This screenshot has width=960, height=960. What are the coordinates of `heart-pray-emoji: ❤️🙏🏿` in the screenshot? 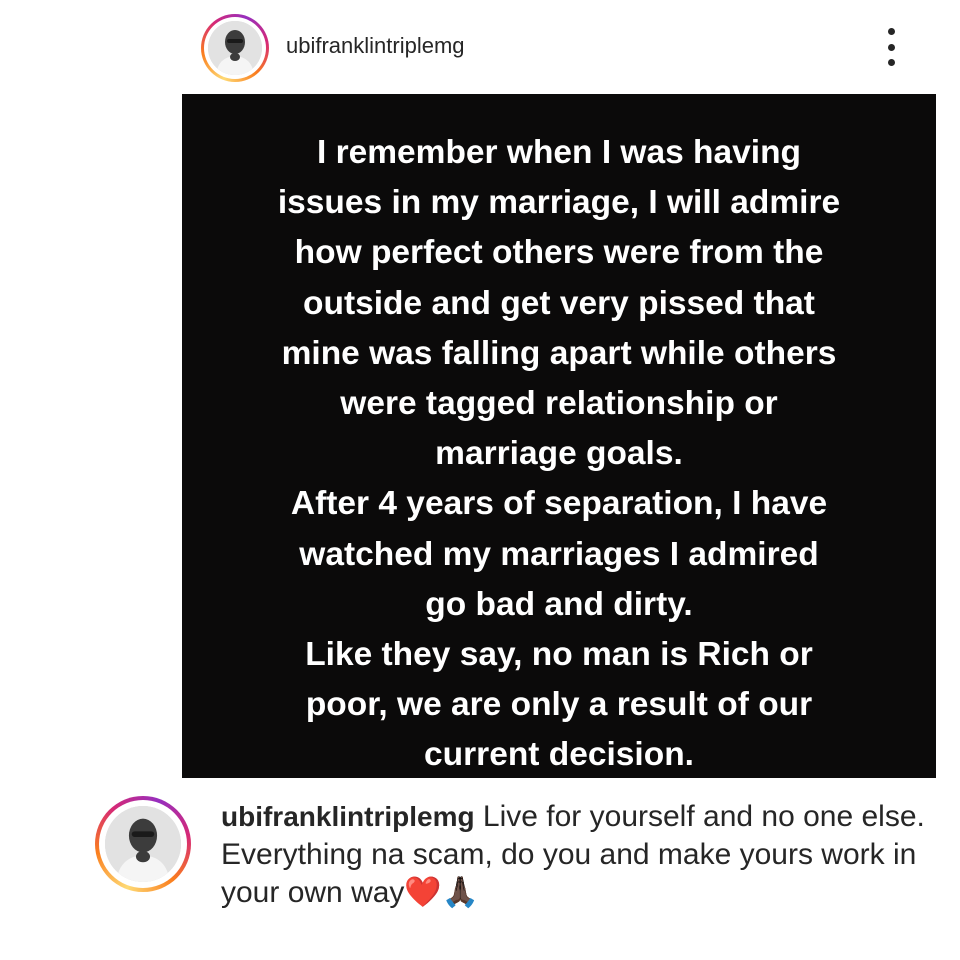 It's located at (442, 892).